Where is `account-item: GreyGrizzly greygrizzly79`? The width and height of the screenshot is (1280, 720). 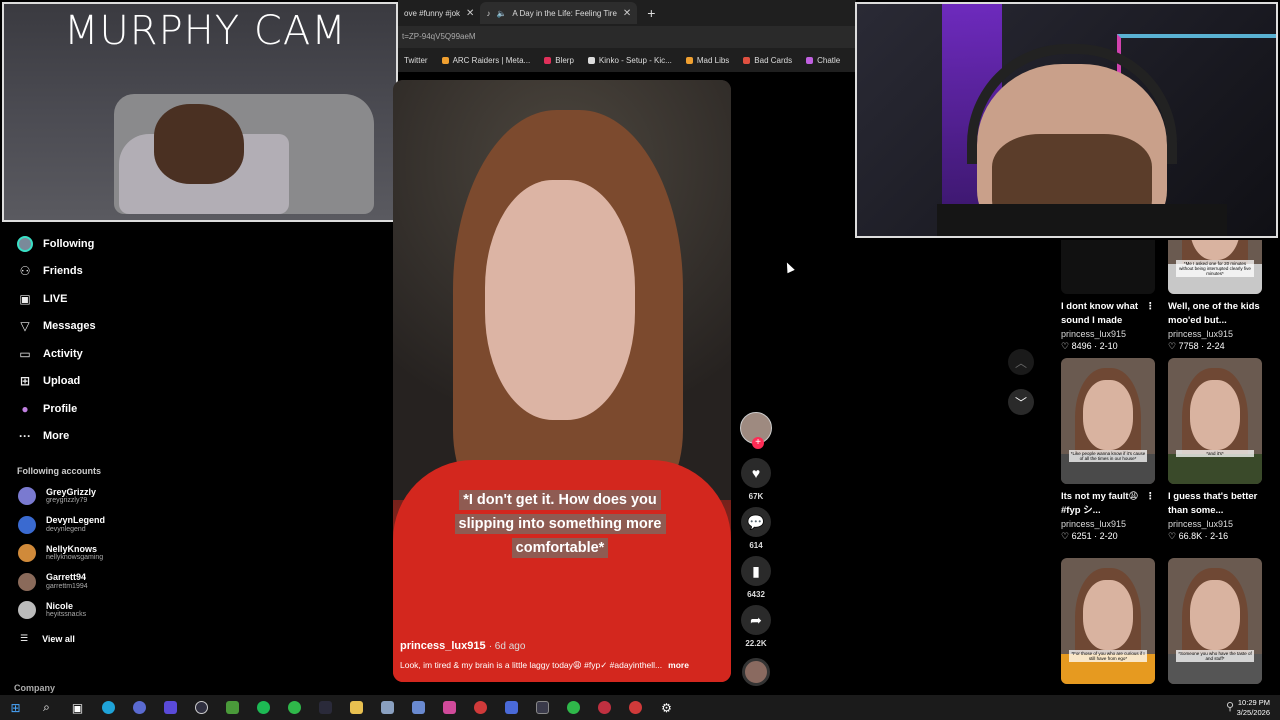
account-item: GreyGrizzly greygrizzly79 is located at coordinates (195, 496).